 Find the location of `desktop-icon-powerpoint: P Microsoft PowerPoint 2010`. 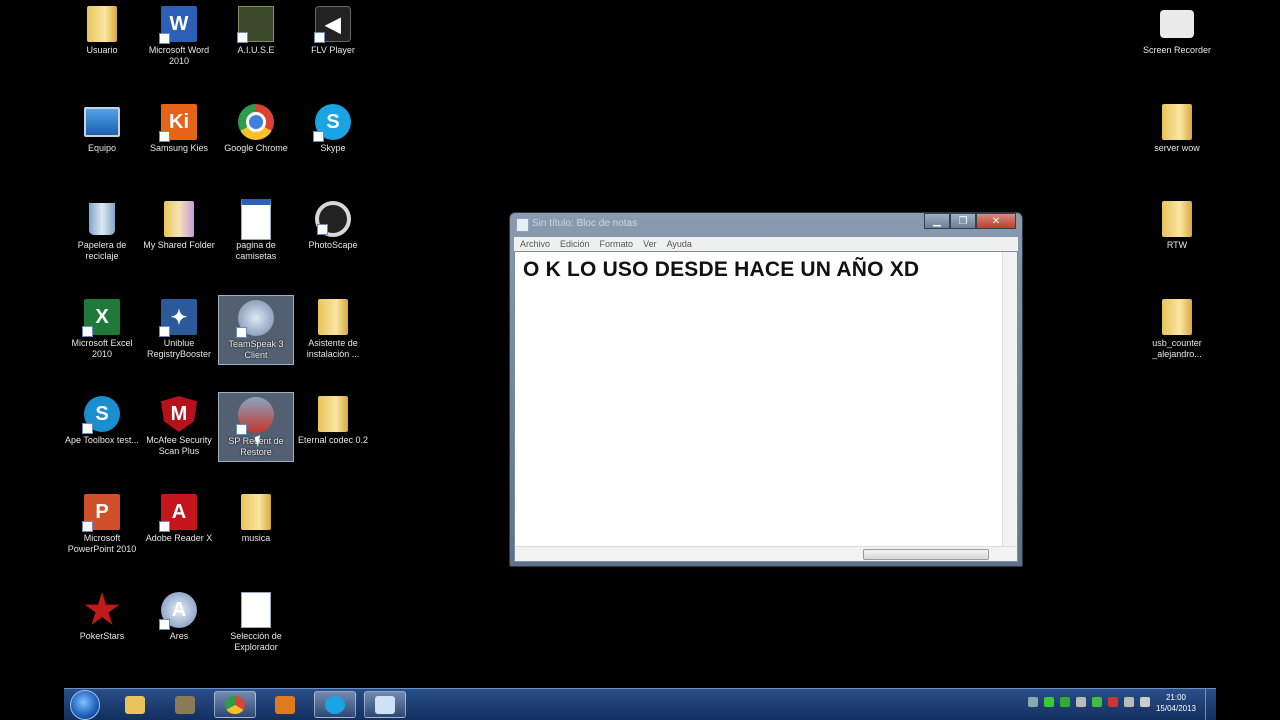

desktop-icon-powerpoint: P Microsoft PowerPoint 2010 is located at coordinates (102, 525).